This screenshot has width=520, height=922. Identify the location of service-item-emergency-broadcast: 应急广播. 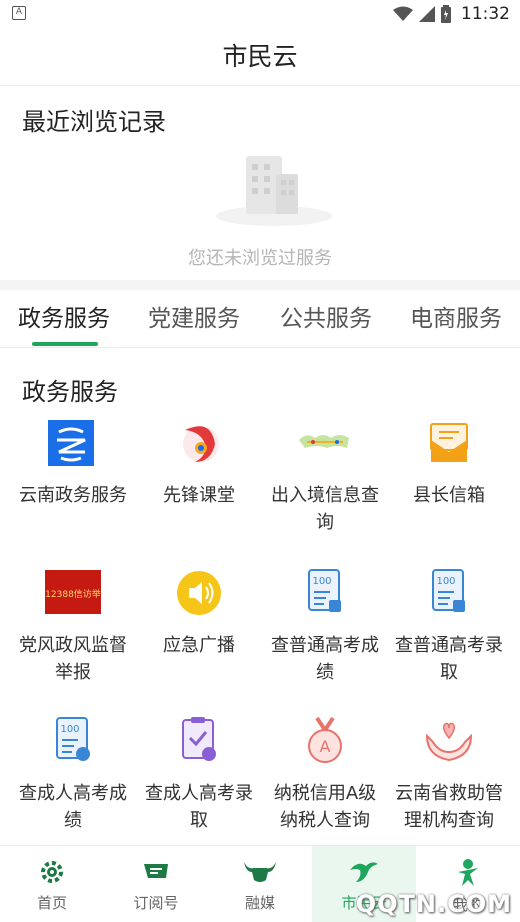
(199, 613).